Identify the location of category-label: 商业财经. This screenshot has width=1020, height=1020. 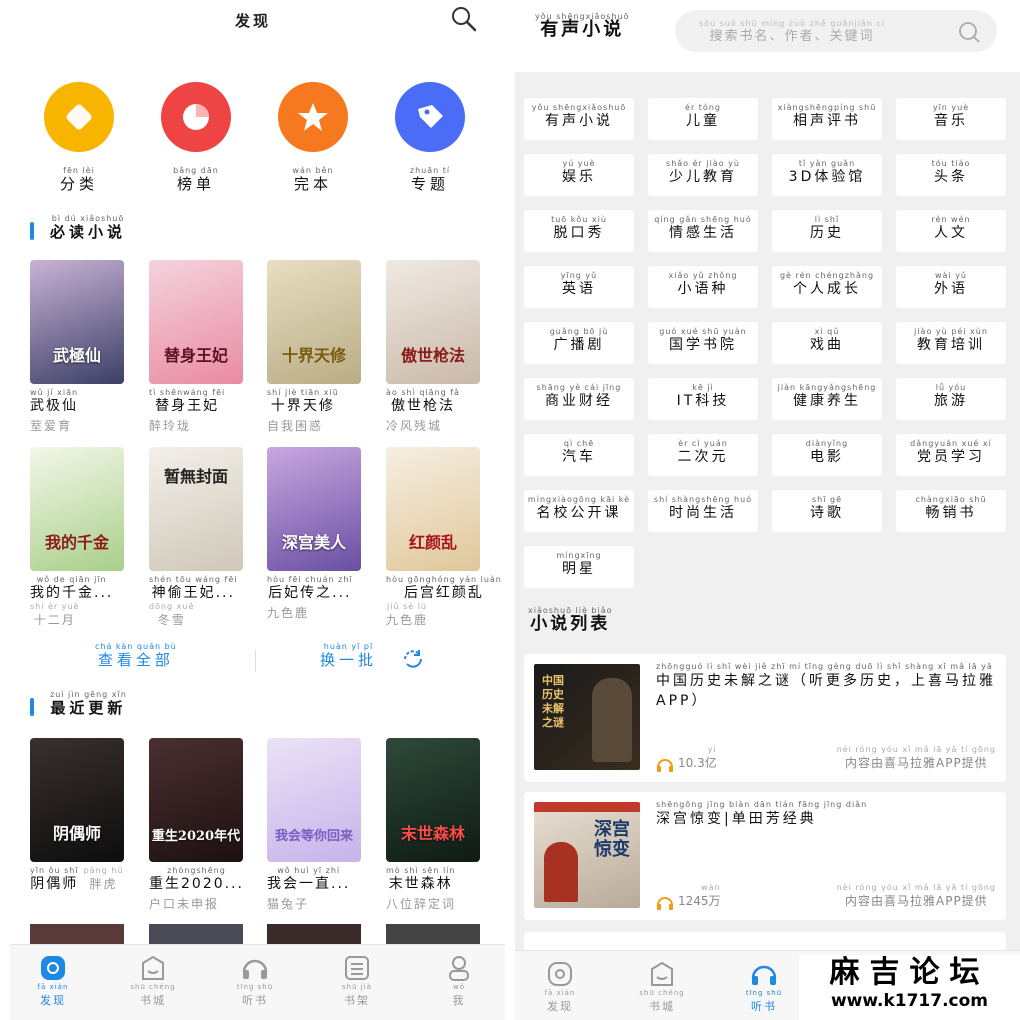
(579, 401).